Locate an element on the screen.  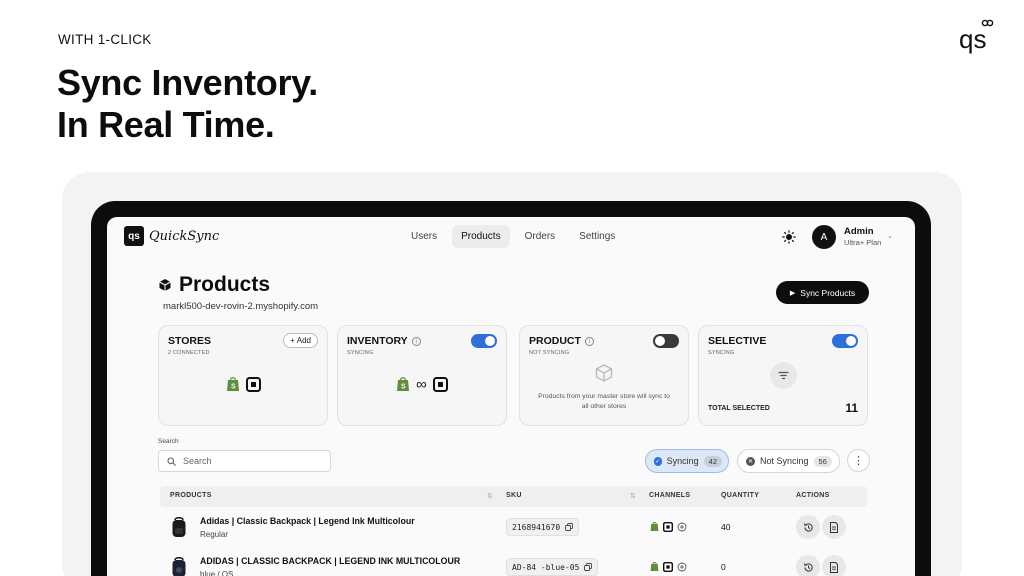
page-title: Products is located at coordinates (225, 284).